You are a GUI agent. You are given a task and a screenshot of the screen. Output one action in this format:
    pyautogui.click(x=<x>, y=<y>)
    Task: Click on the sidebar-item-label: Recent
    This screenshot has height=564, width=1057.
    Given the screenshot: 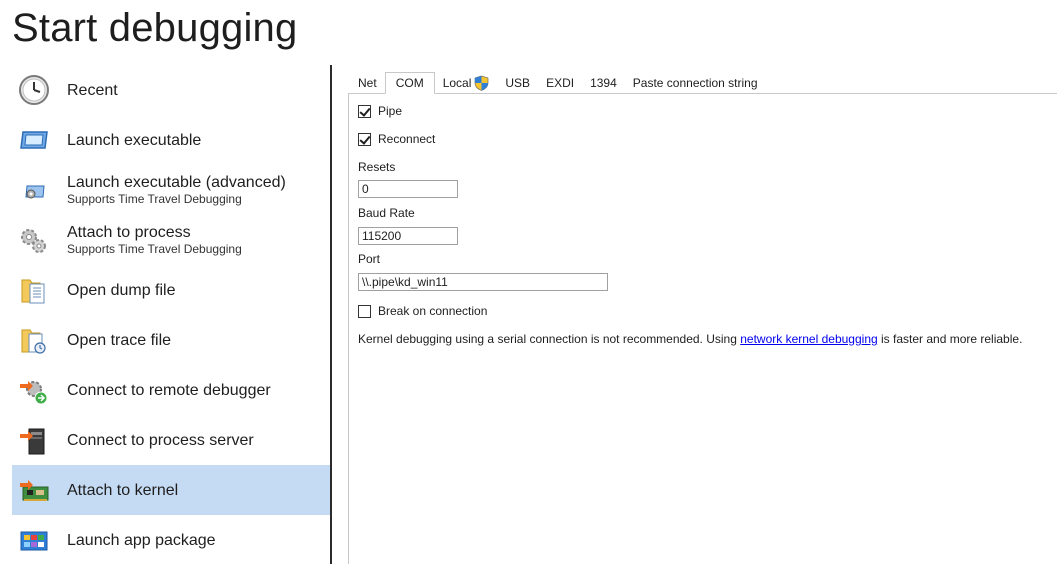 What is the action you would take?
    pyautogui.click(x=92, y=90)
    